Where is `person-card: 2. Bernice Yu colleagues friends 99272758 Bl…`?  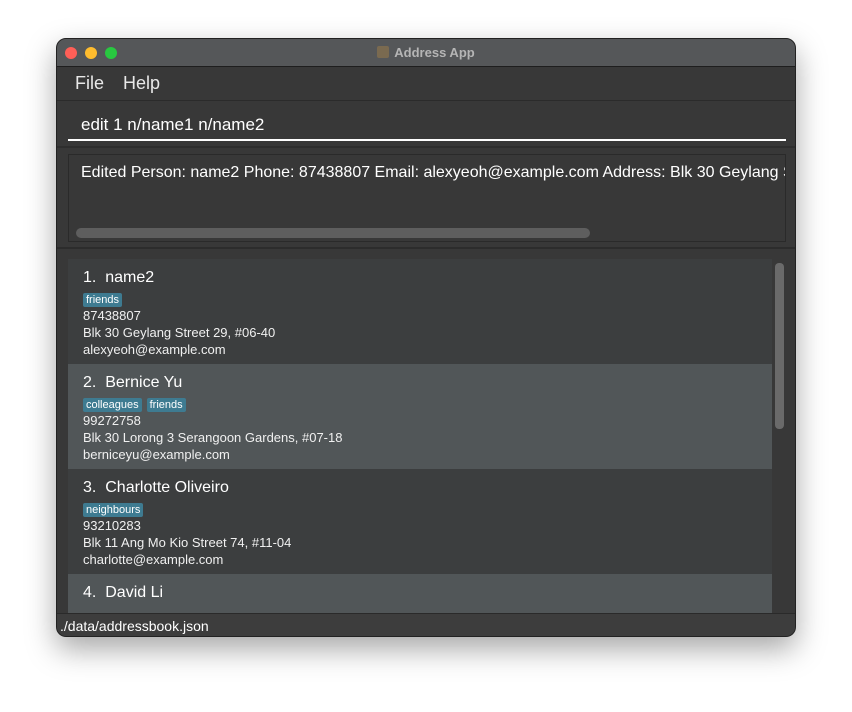
person-card: 2. Bernice Yu colleagues friends 99272758 Bl… is located at coordinates (420, 416).